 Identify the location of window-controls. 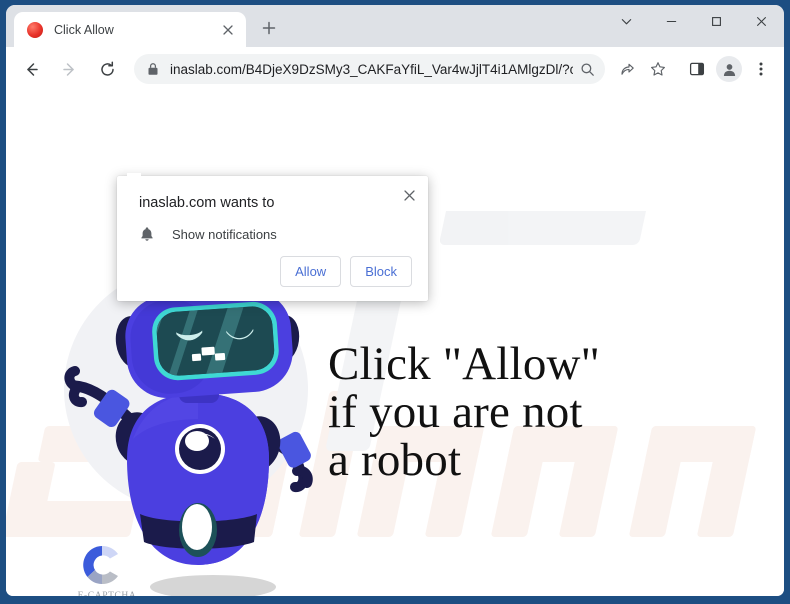
(694, 21).